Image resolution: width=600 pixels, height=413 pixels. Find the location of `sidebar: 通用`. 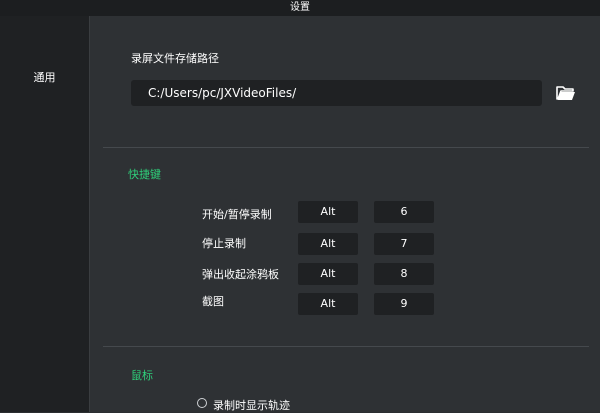

sidebar: 通用 is located at coordinates (44, 214).